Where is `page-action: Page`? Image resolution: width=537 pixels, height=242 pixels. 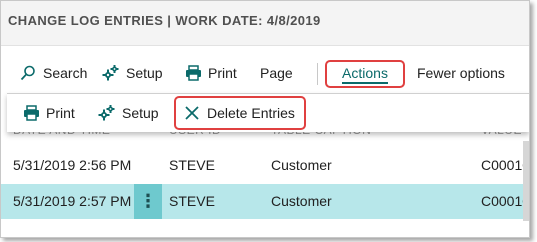 page-action: Page is located at coordinates (276, 73).